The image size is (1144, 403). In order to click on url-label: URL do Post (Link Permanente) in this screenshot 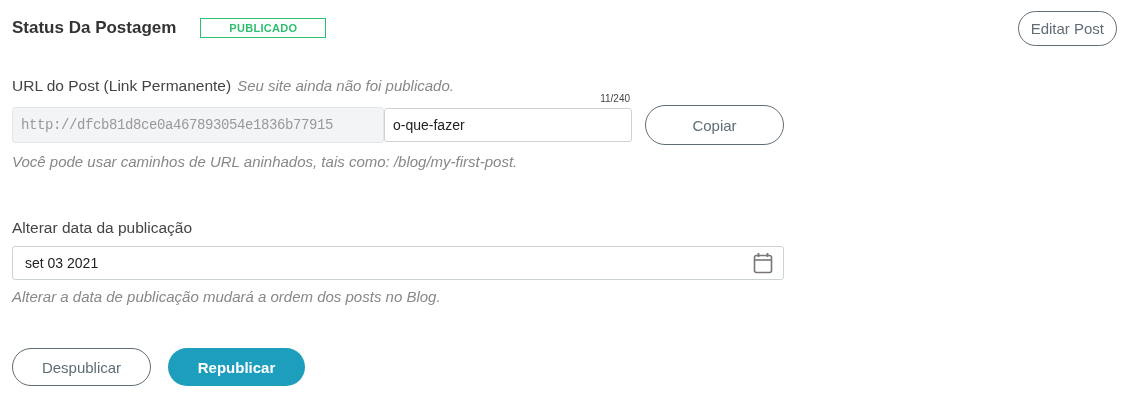, I will do `click(122, 86)`.